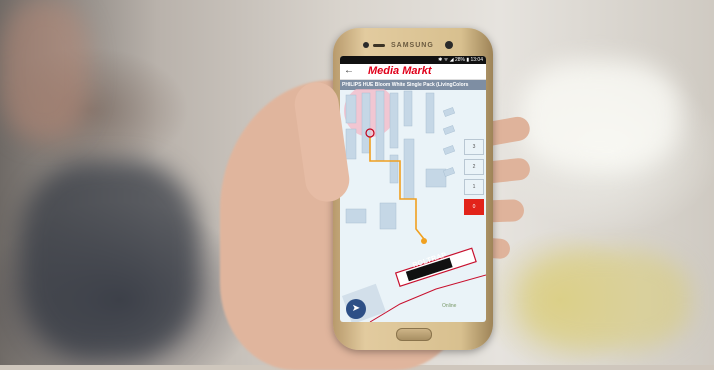 This screenshot has width=714, height=370. I want to click on current-position-icon, so click(424, 241).